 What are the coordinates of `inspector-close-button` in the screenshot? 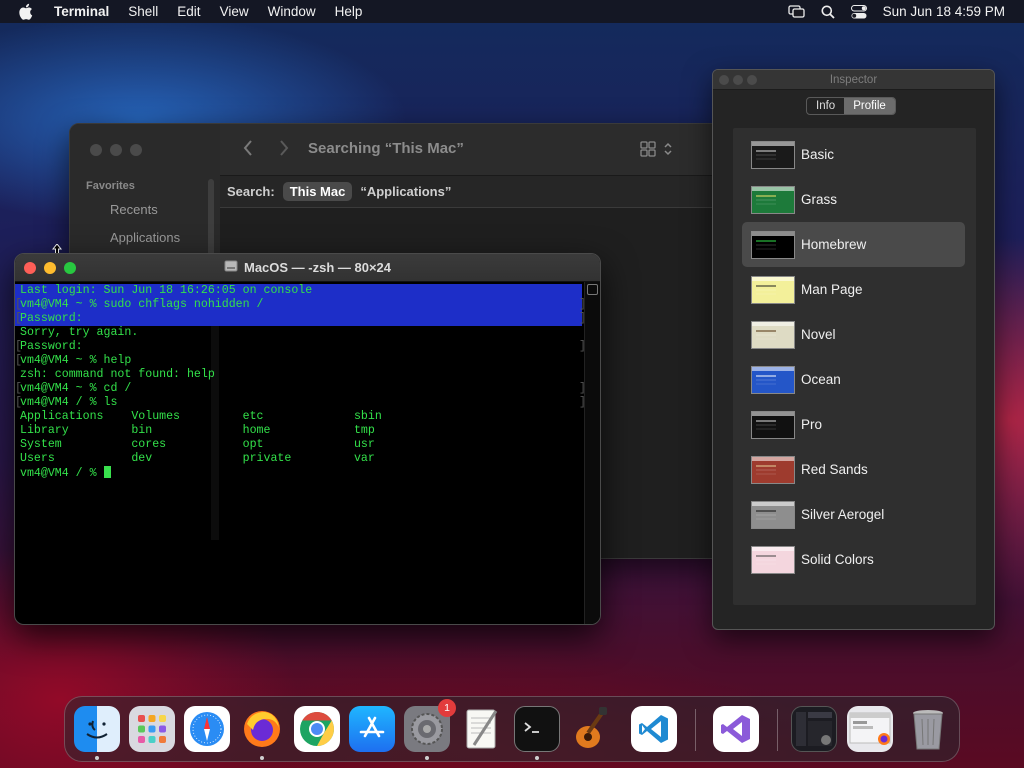 It's located at (724, 80).